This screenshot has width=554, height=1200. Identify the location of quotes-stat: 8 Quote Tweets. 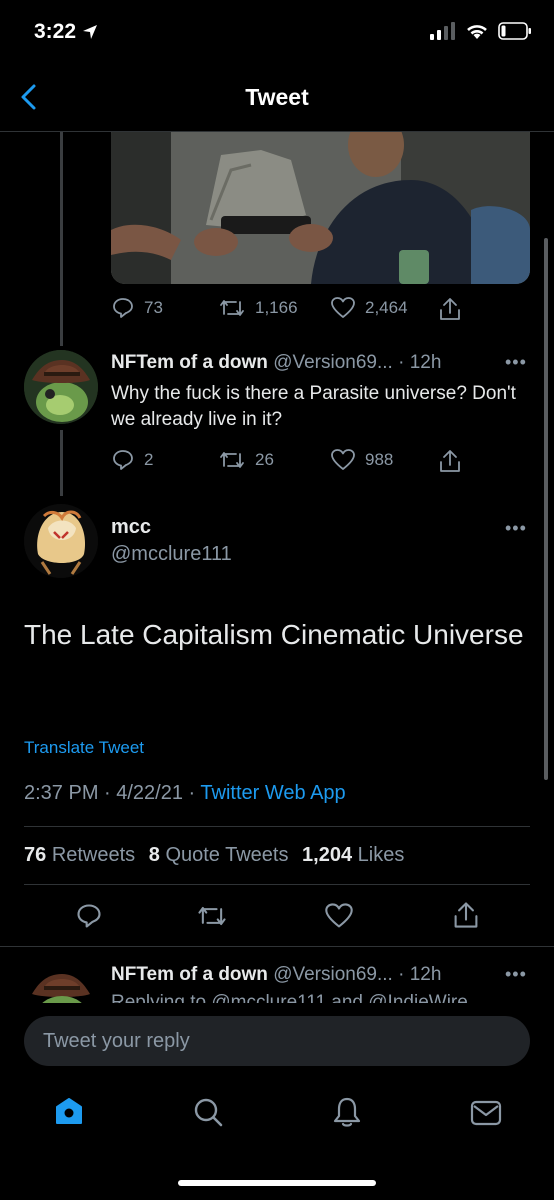
(219, 855).